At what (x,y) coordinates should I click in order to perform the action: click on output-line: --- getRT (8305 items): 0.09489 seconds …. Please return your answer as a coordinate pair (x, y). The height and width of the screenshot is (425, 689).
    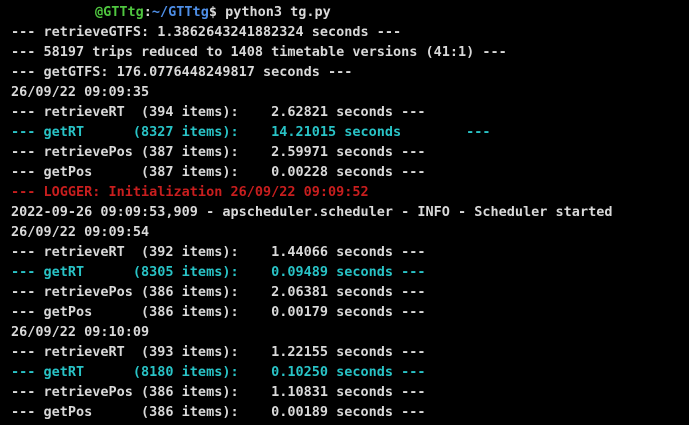
    Looking at the image, I should click on (218, 272).